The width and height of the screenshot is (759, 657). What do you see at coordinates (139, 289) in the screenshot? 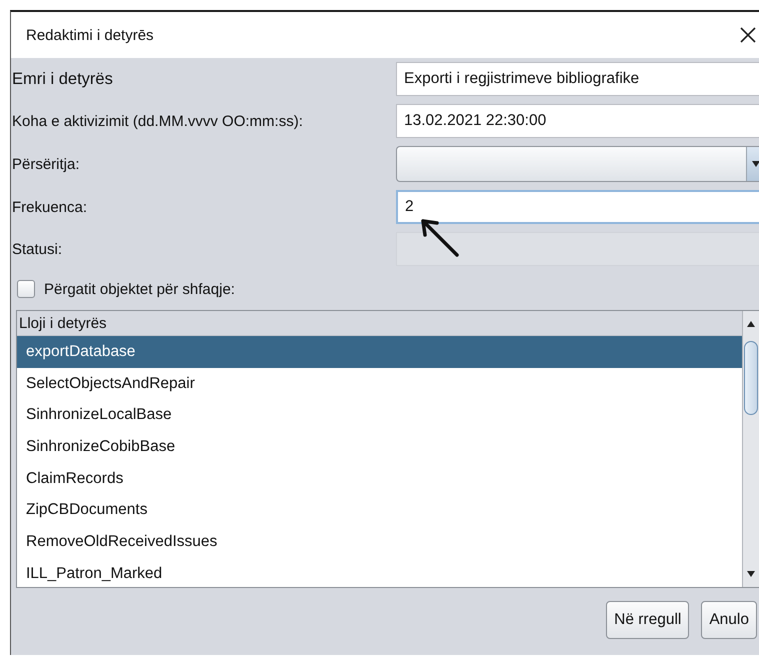
I see `checkbox-label: Përgatit objektet për shfaqje:` at bounding box center [139, 289].